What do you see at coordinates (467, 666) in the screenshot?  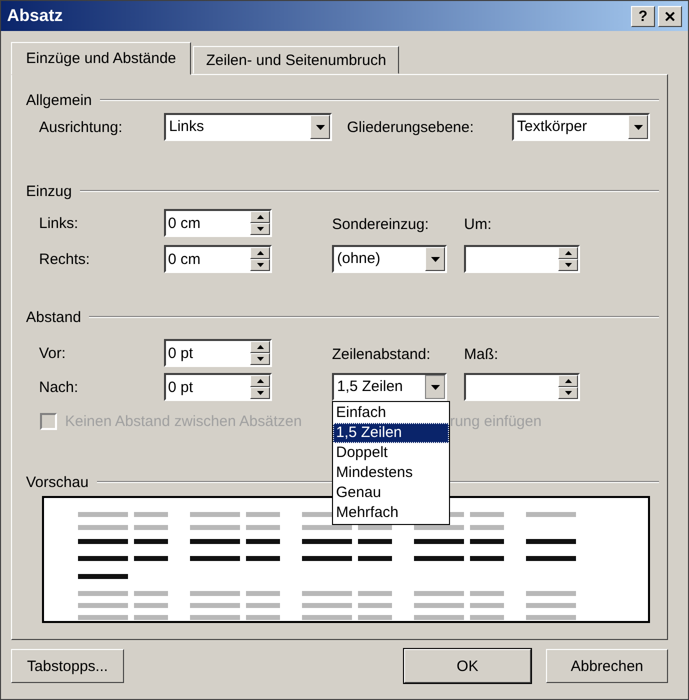 I see `ok-button: OK` at bounding box center [467, 666].